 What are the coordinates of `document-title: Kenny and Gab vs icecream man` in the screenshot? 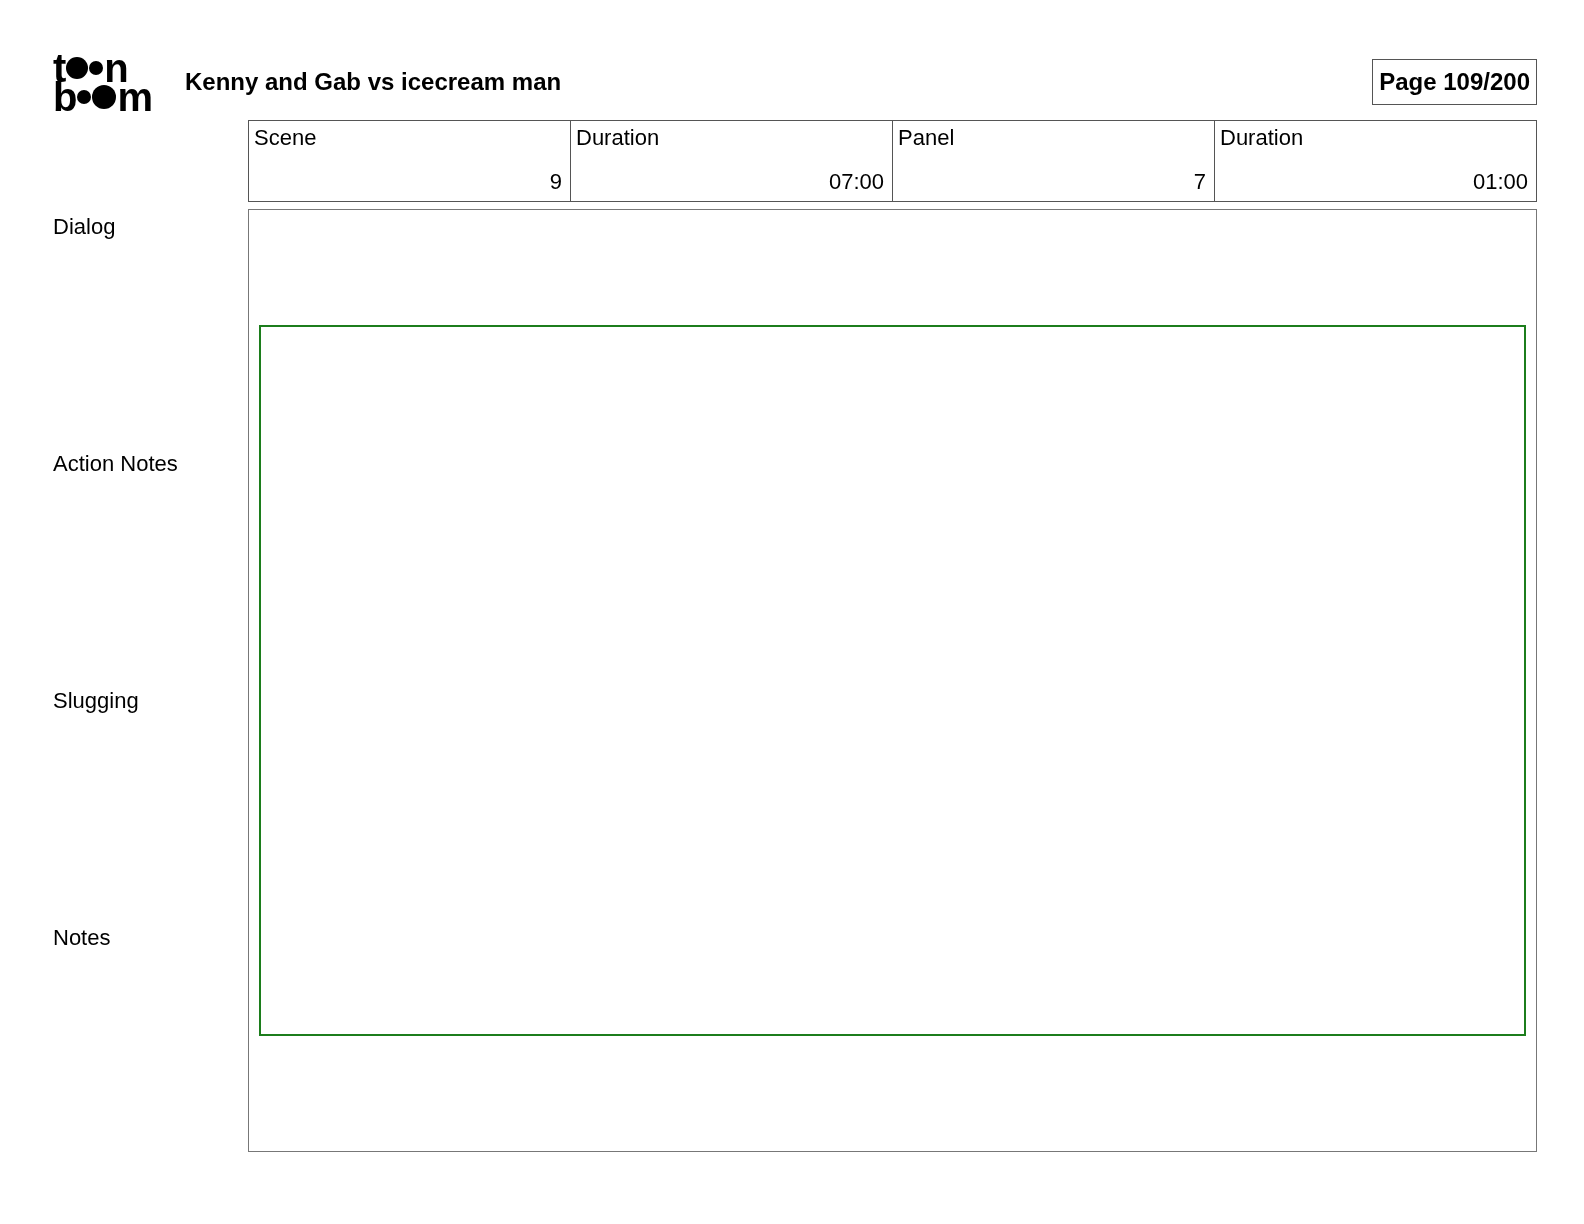 It's located at (373, 82).